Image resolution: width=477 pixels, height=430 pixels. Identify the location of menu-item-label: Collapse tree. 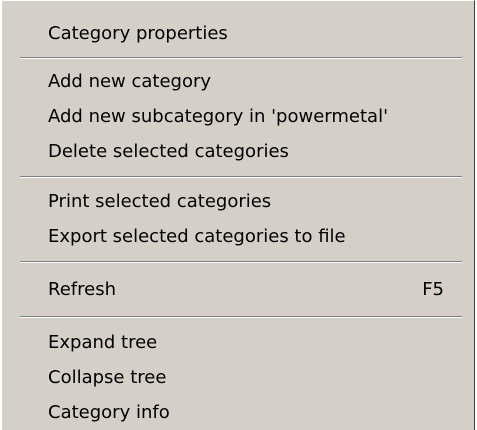
(107, 377).